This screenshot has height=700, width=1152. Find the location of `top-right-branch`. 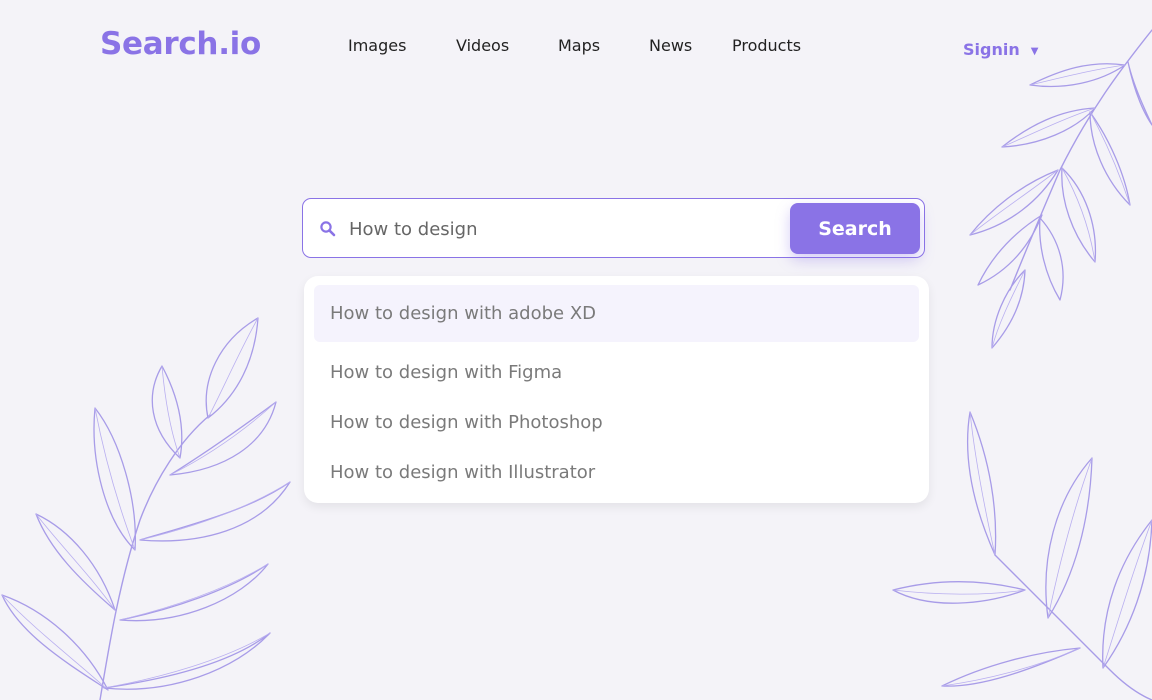

top-right-branch is located at coordinates (1060, 189).